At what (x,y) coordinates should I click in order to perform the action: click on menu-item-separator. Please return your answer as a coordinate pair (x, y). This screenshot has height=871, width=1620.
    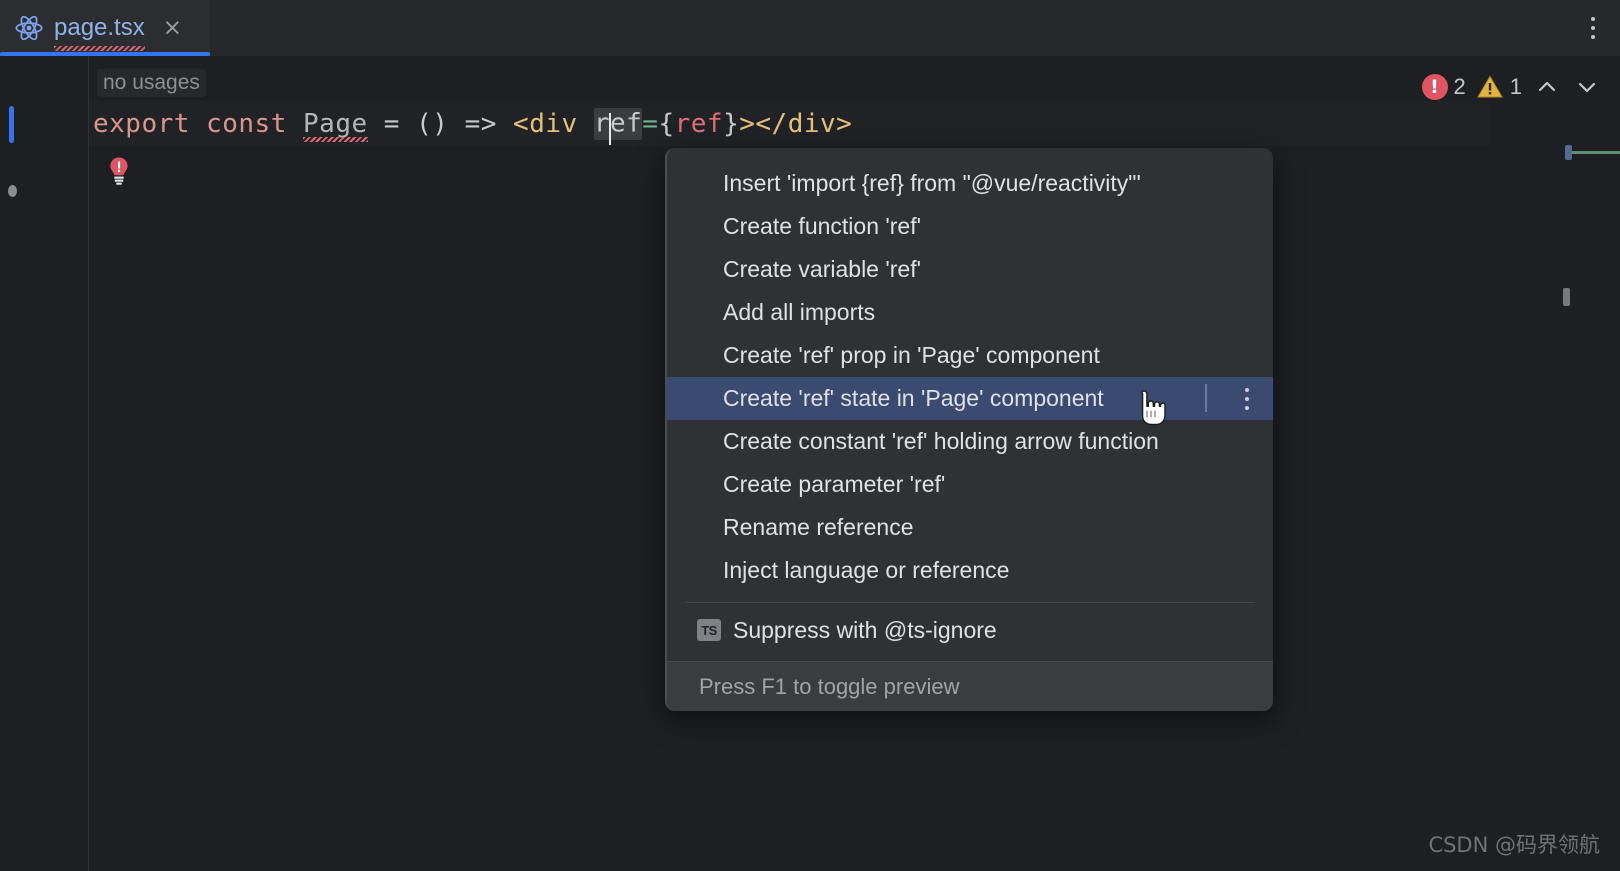
    Looking at the image, I should click on (1206, 398).